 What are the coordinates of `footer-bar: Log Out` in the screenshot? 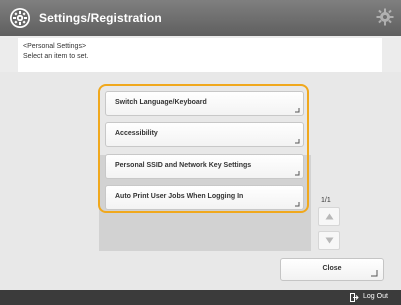 It's located at (200, 297).